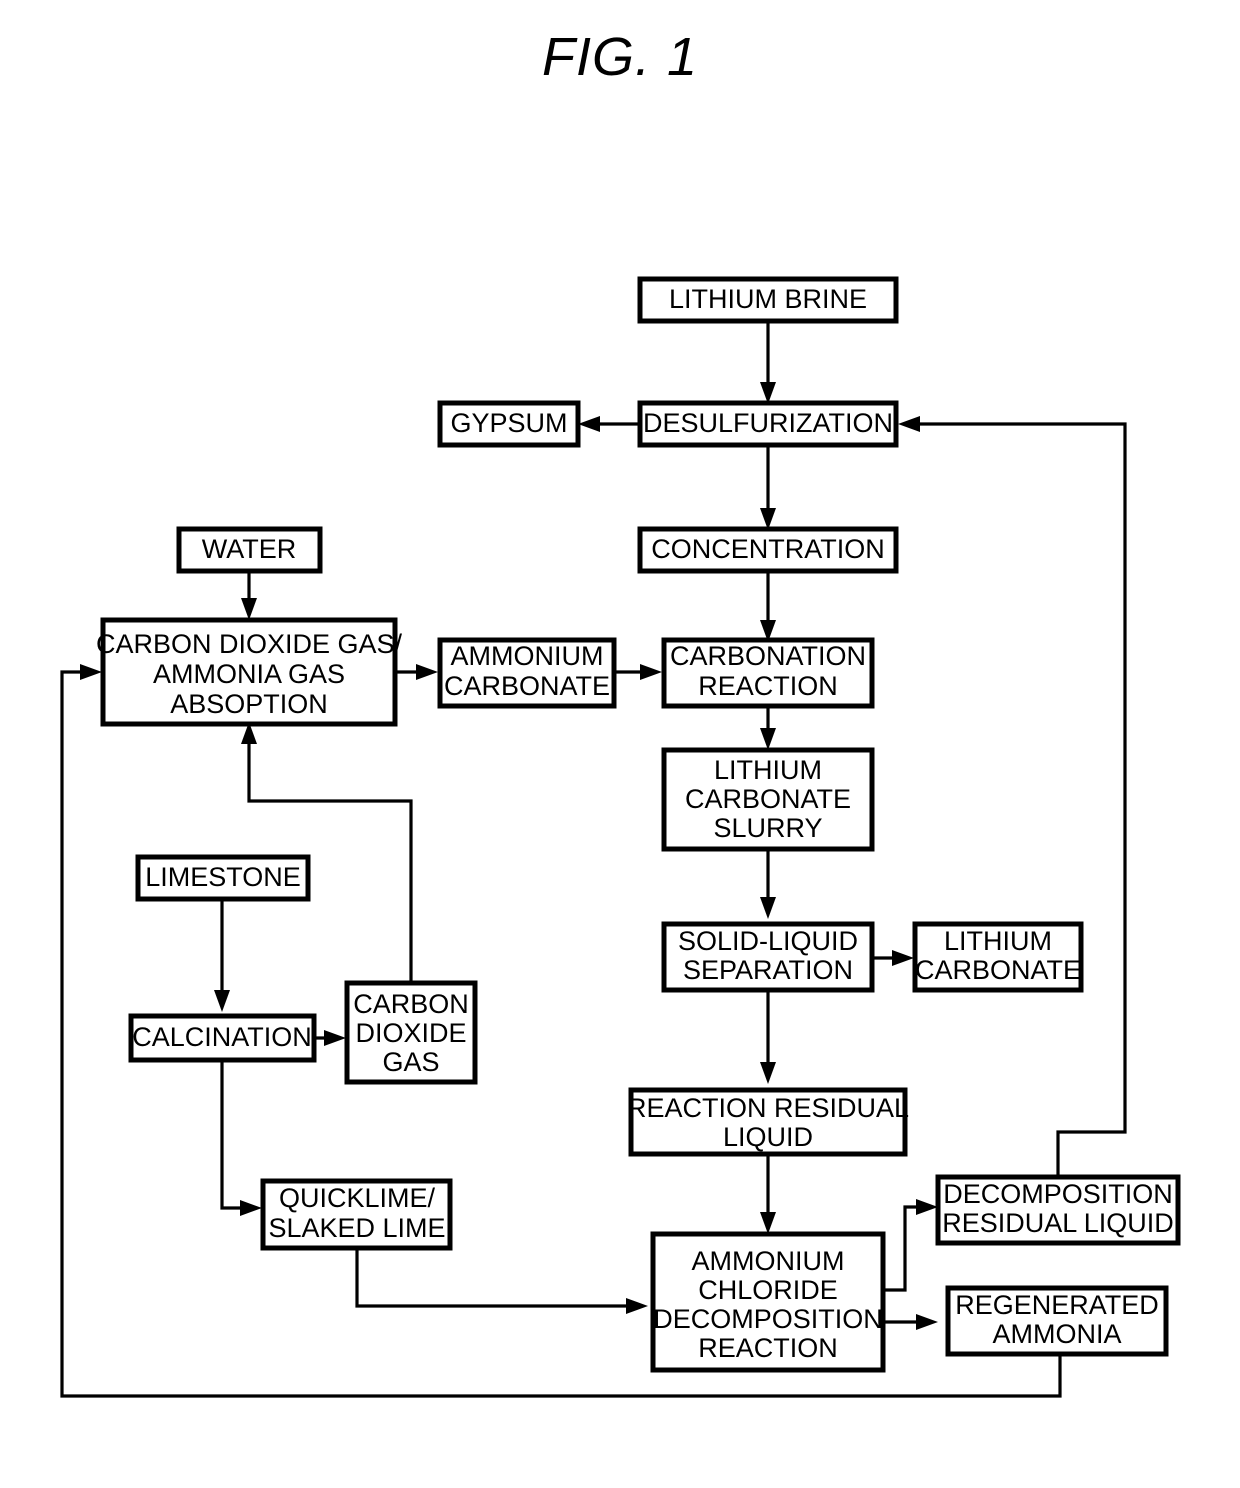 The width and height of the screenshot is (1240, 1488). I want to click on node-label-water: WATER, so click(249, 549).